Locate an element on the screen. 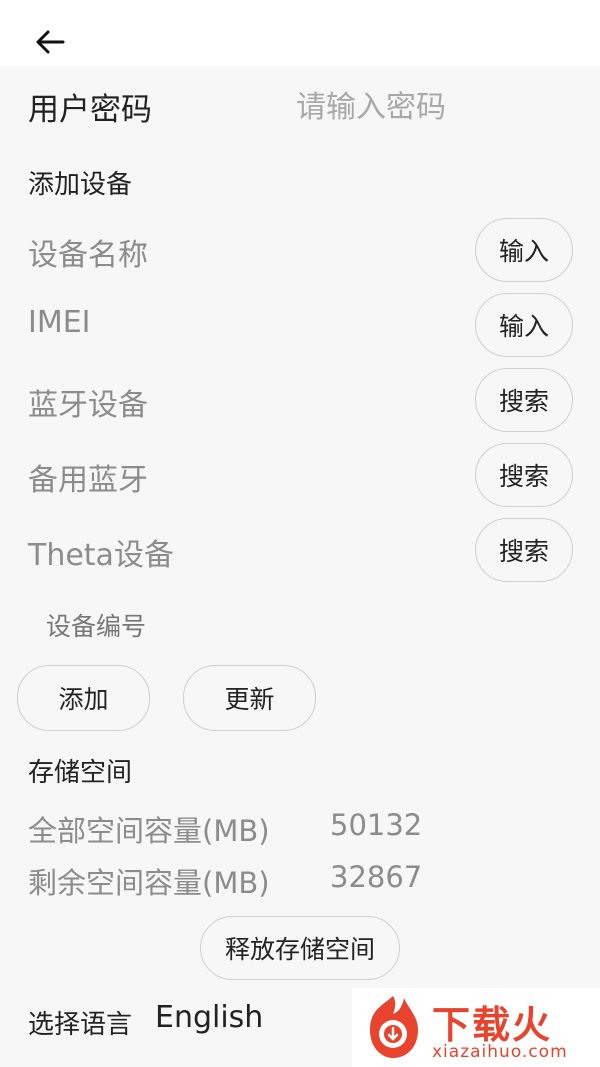 The width and height of the screenshot is (600, 1067). password-input is located at coordinates (426, 107).